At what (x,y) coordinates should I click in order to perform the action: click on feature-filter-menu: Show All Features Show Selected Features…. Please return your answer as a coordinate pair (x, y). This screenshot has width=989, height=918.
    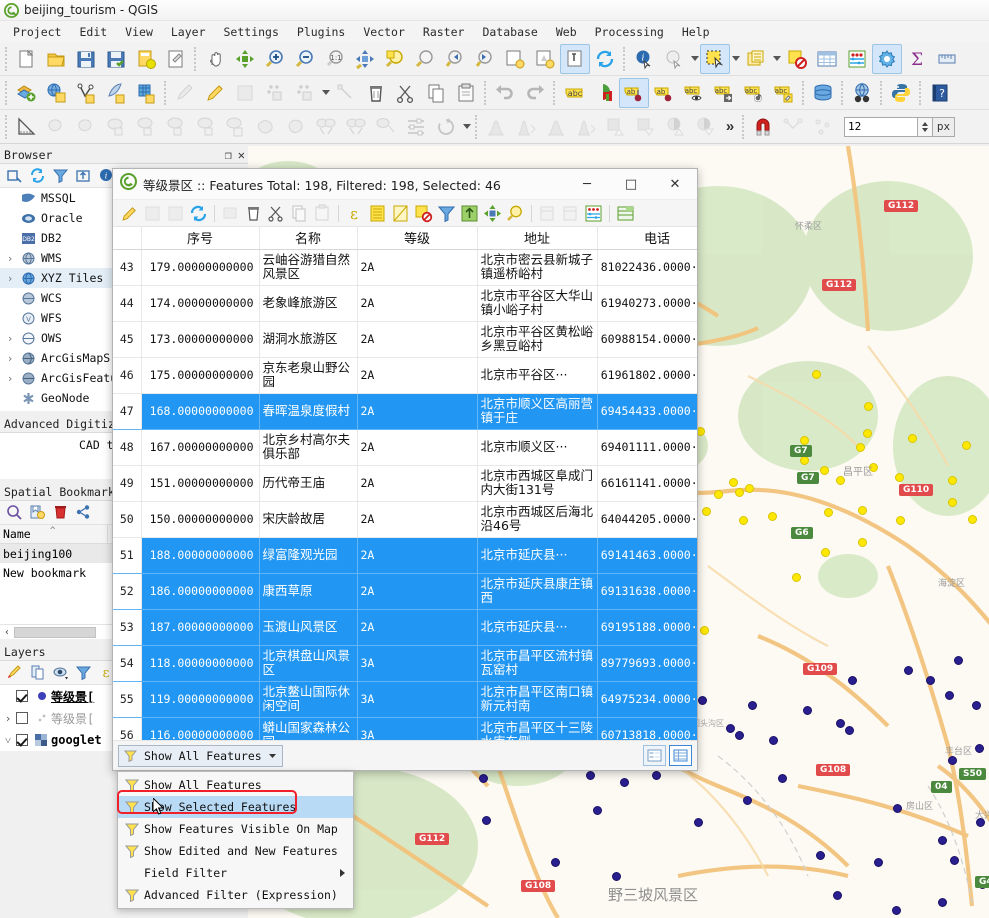
    Looking at the image, I should click on (235, 840).